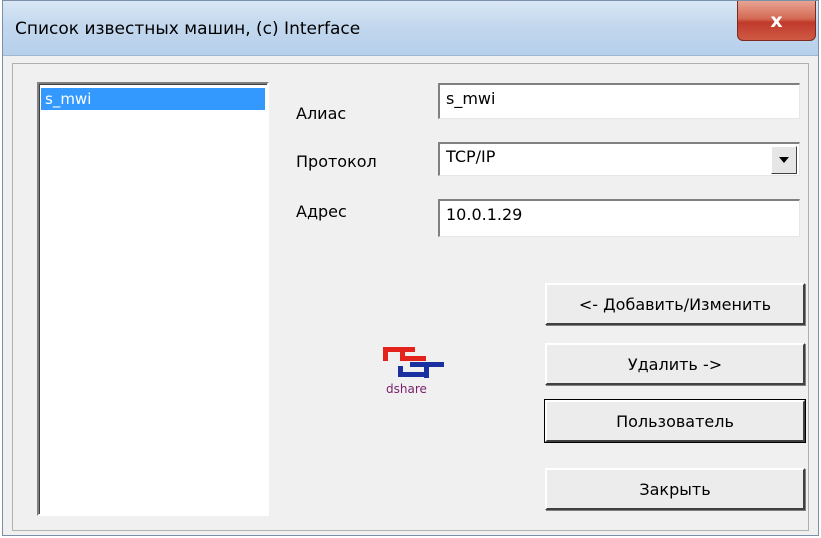  I want to click on close-window-button: x, so click(776, 21).